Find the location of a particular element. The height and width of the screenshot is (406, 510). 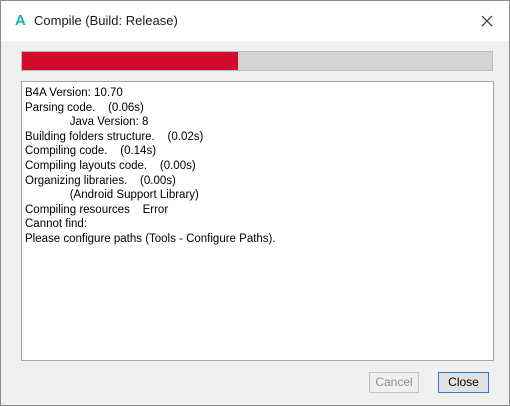

log-line: Parsing code. (0.06s) is located at coordinates (84, 107).